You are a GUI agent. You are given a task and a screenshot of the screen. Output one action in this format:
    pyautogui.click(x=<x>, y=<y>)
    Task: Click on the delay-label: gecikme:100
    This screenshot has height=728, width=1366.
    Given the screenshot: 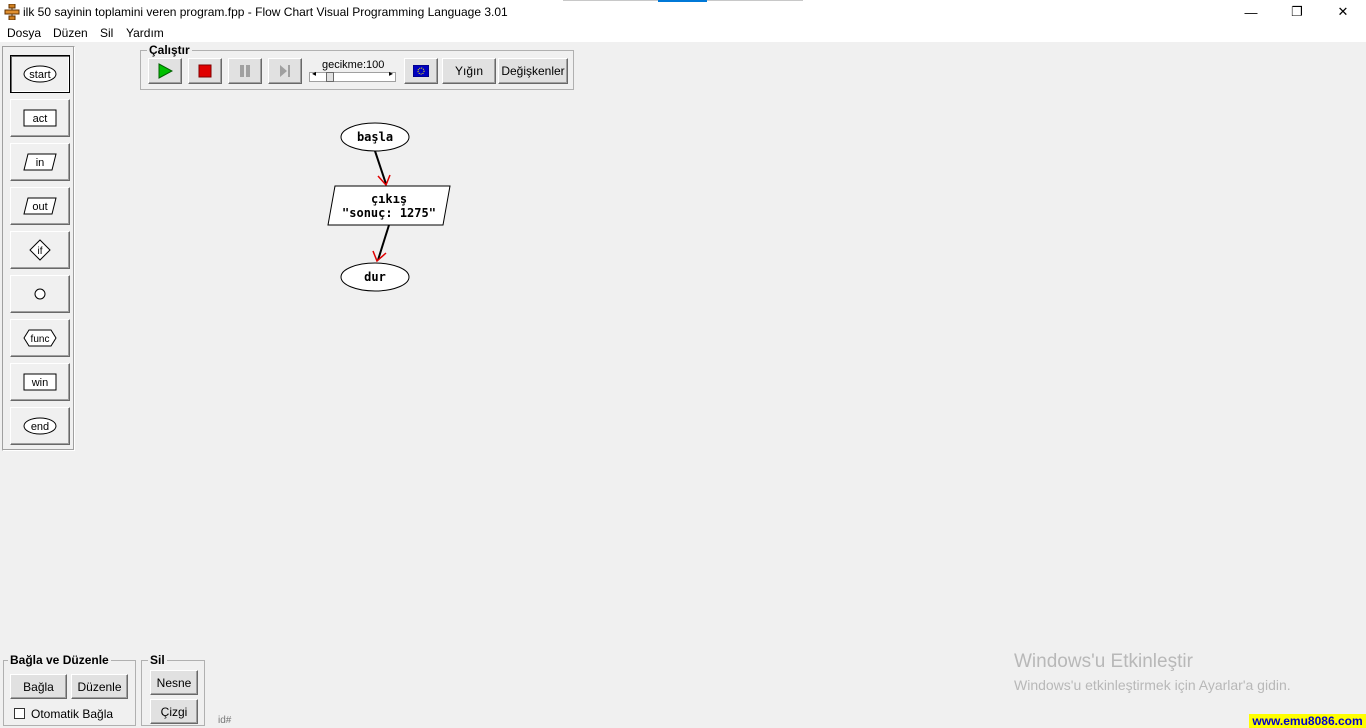 What is the action you would take?
    pyautogui.click(x=353, y=65)
    